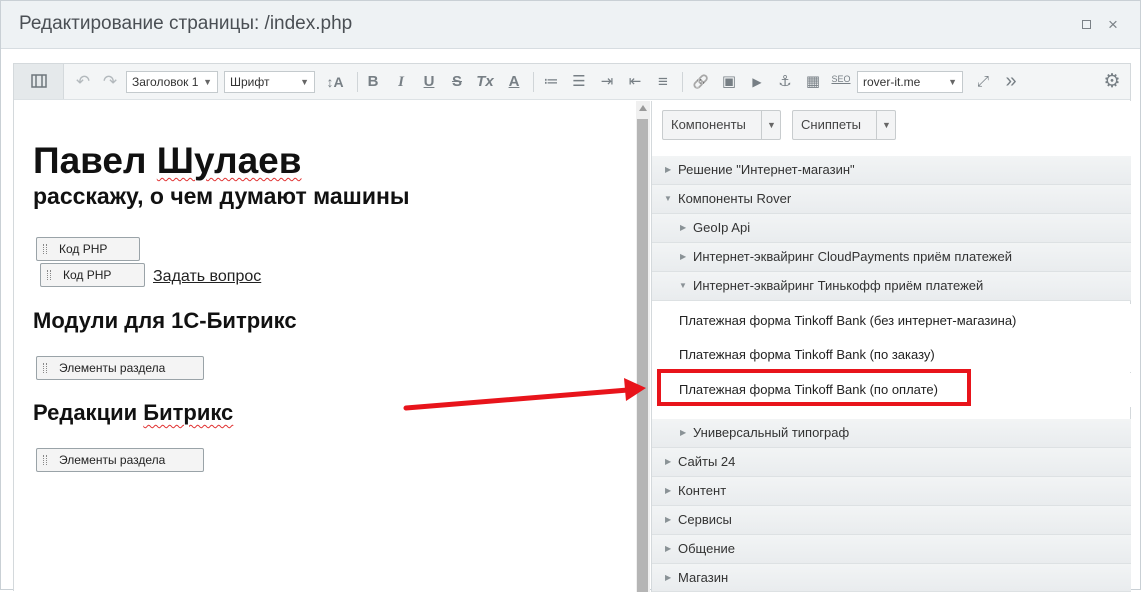  Describe the element at coordinates (891, 578) in the screenshot. I see `tree-group-shop: ▶ Магазин` at that location.